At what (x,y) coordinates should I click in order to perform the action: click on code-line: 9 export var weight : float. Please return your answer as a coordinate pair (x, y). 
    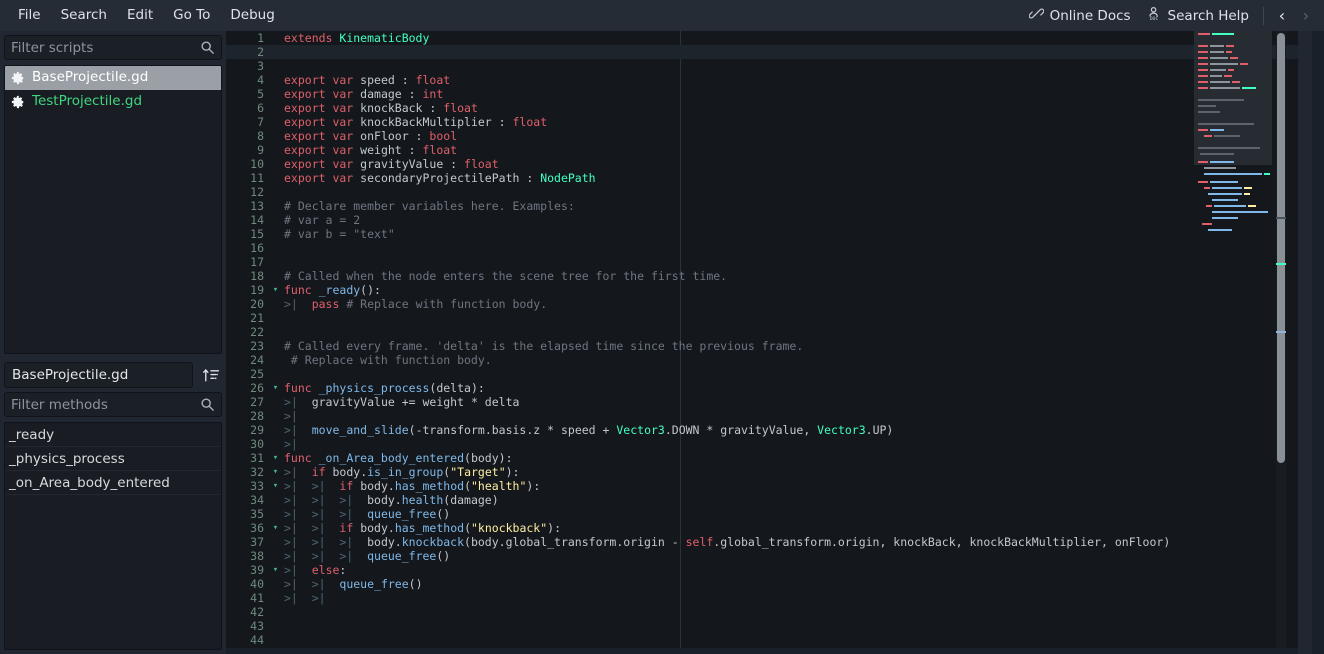
    Looking at the image, I should click on (762, 150).